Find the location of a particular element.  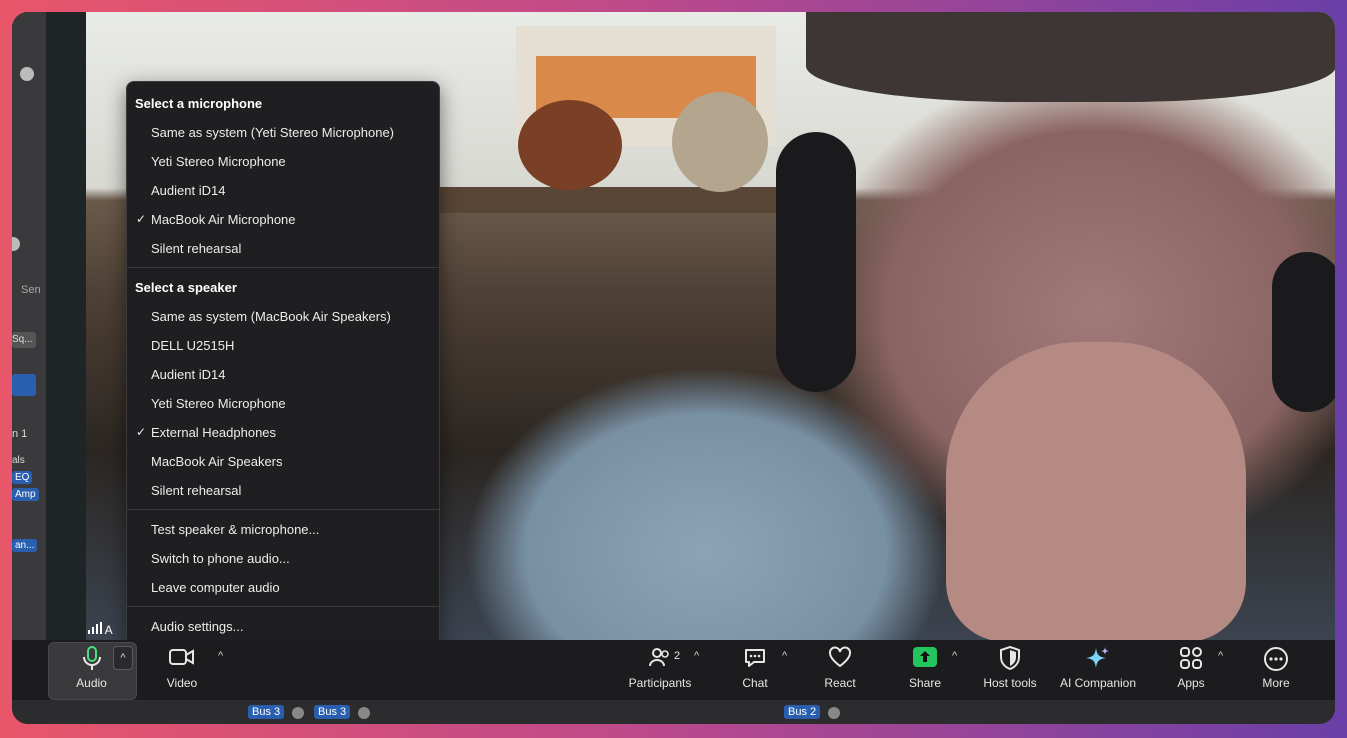

more-button: More is located at coordinates (1276, 670).